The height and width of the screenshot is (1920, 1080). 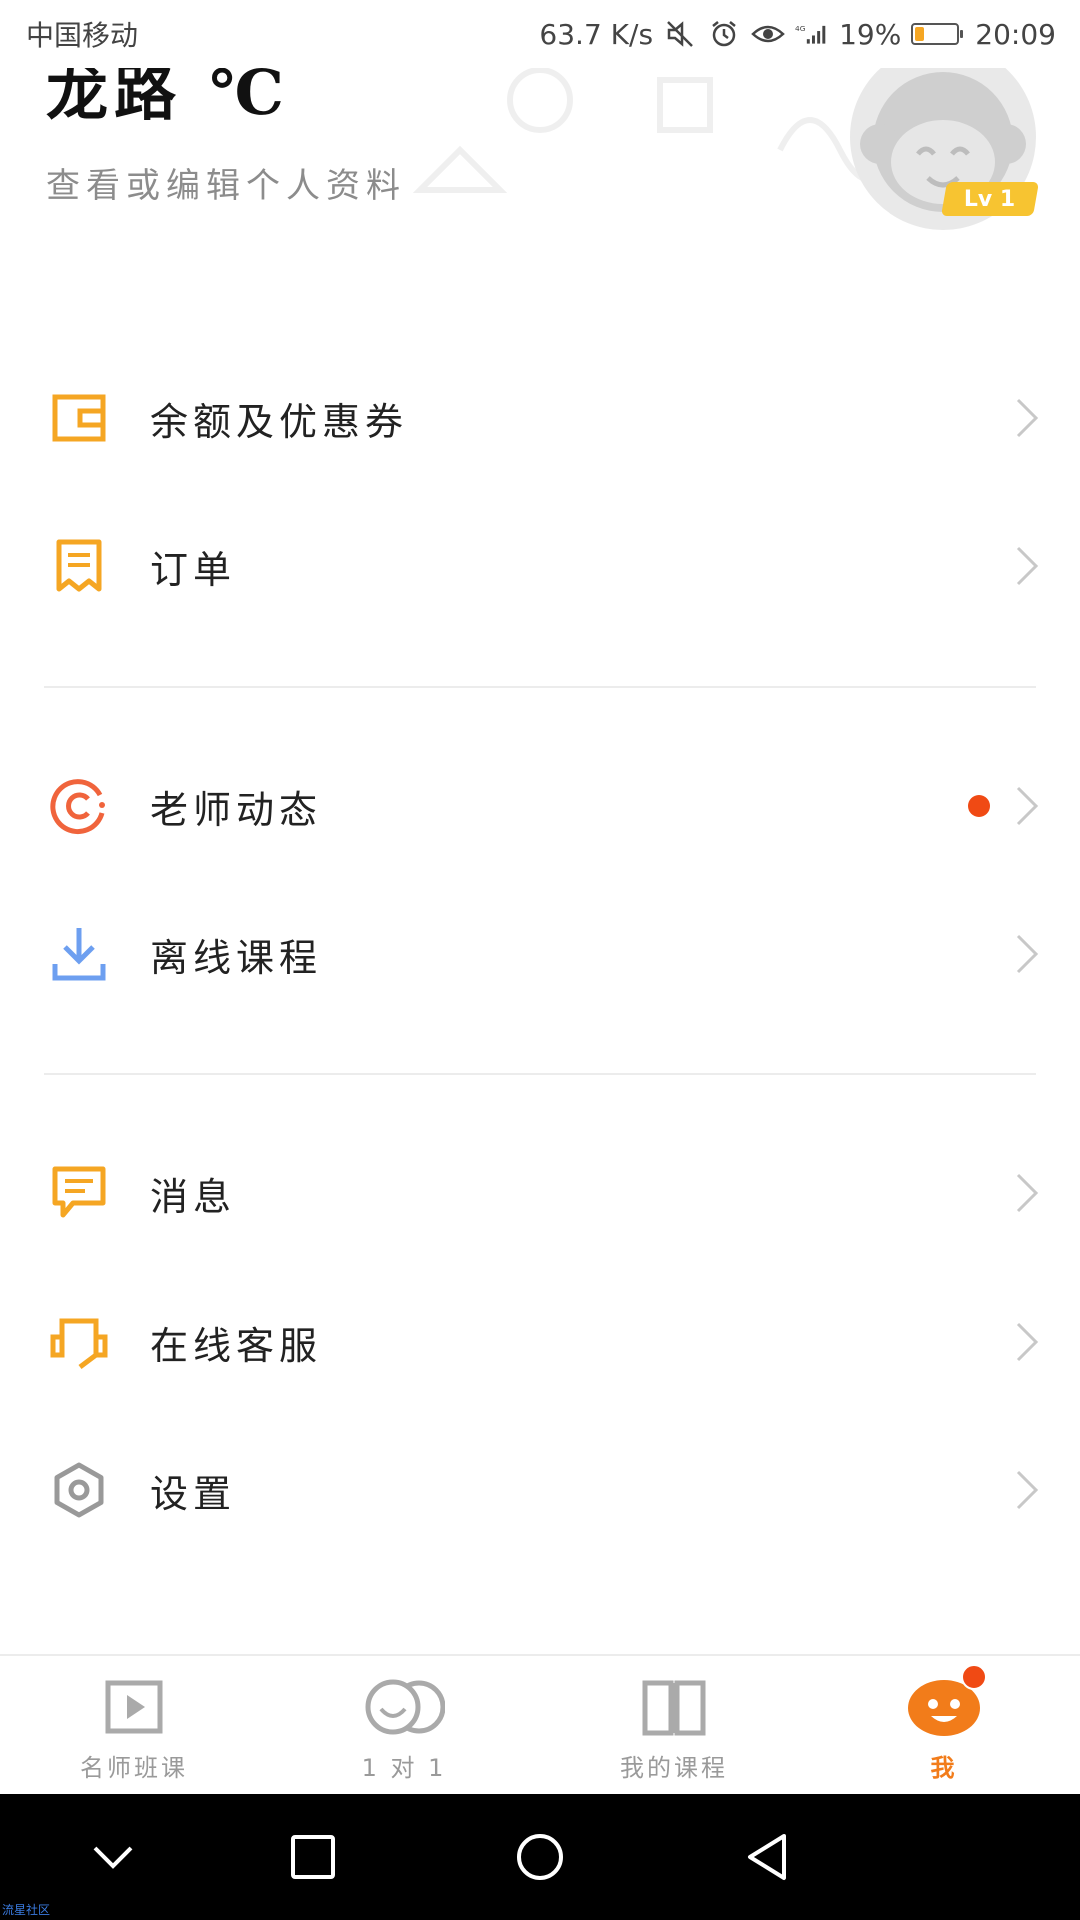 I want to click on carrier-name: 中国移动, so click(x=82, y=35).